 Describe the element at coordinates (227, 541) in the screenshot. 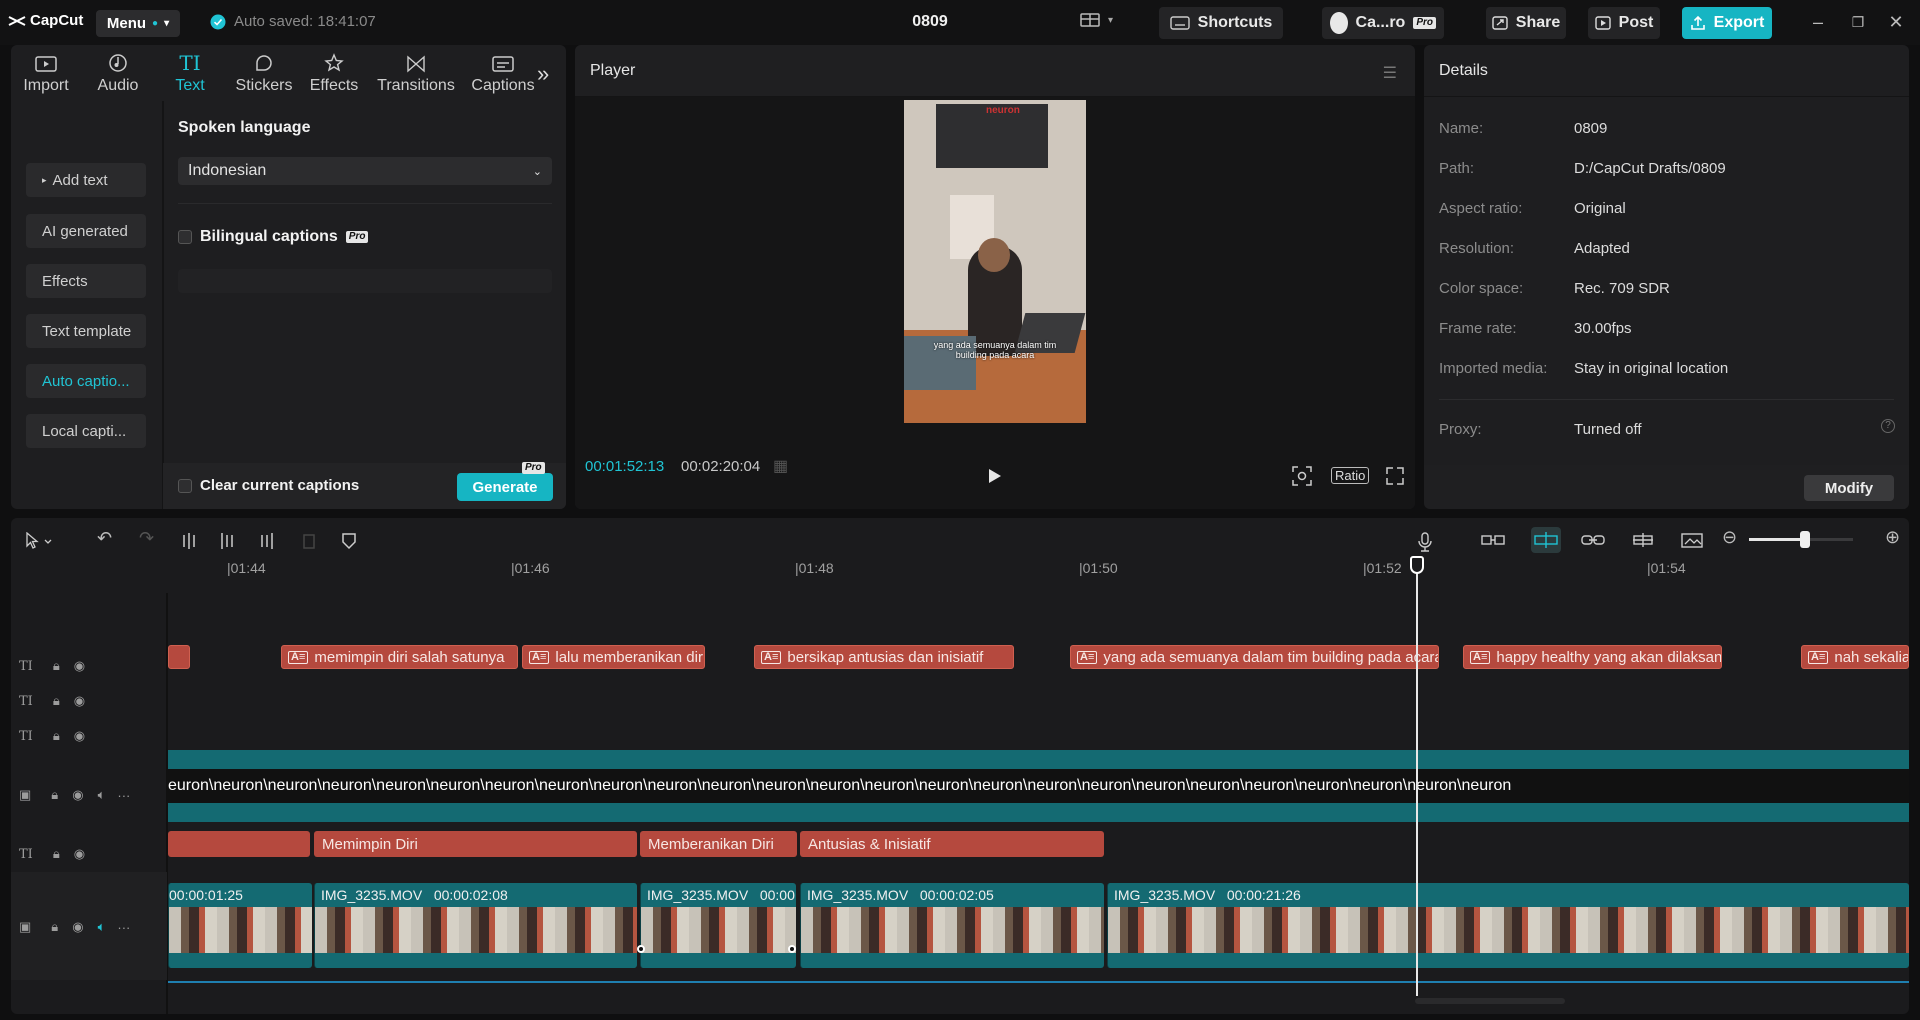

I see `delete-left-button` at that location.